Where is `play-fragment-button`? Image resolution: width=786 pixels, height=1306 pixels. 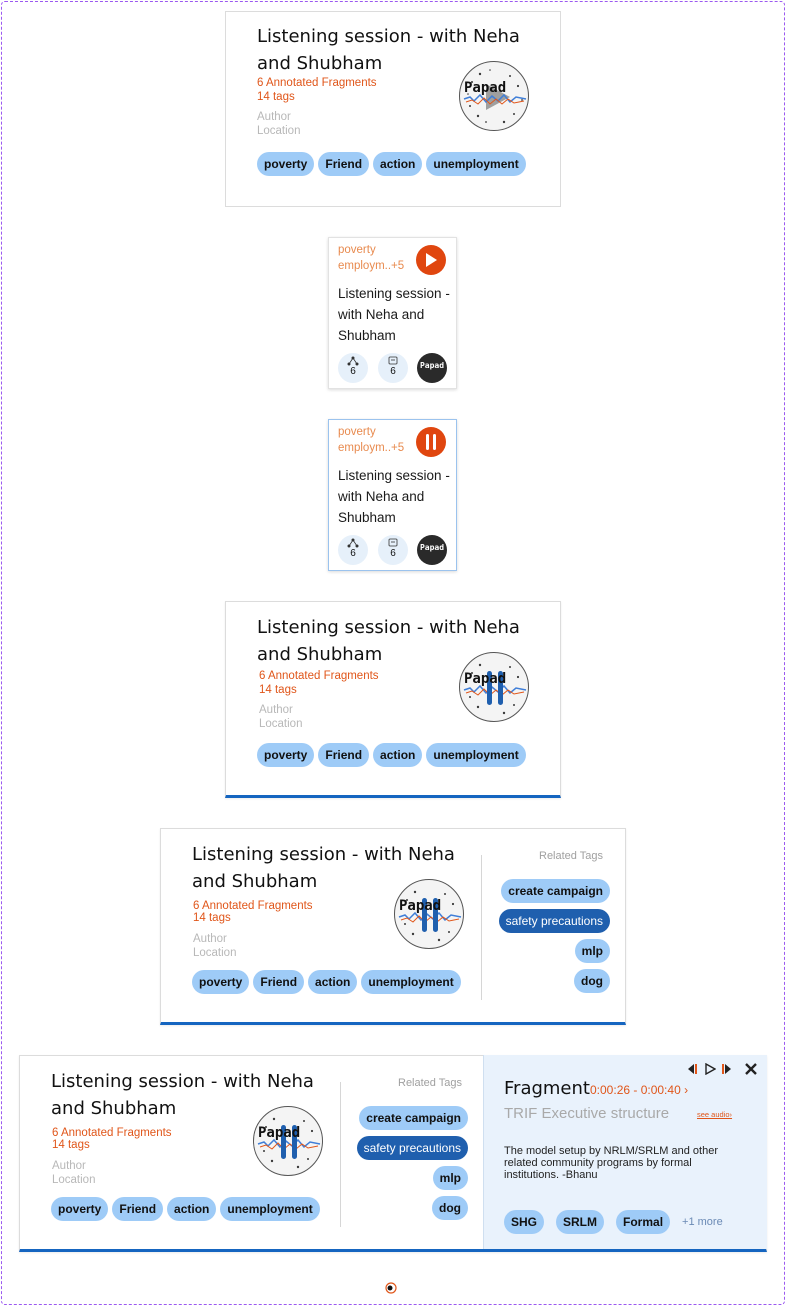
play-fragment-button is located at coordinates (710, 1069).